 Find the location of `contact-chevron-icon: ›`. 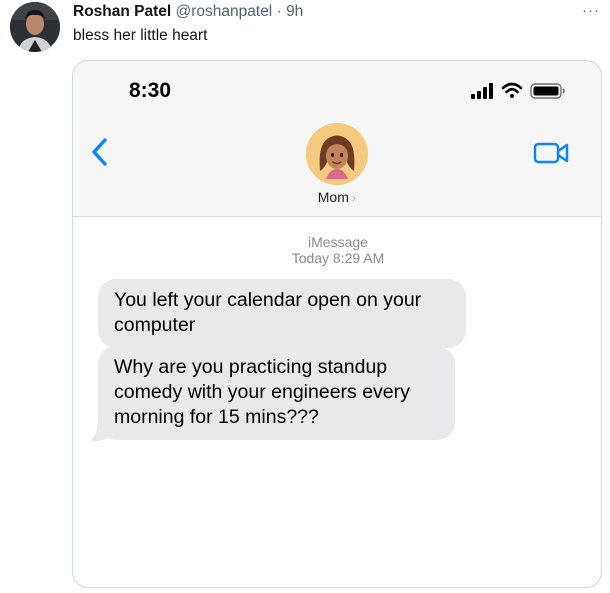

contact-chevron-icon: › is located at coordinates (354, 197).